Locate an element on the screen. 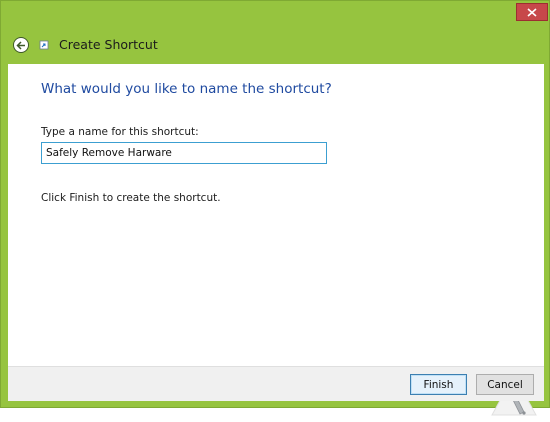 The image size is (550, 422). wizard-footer: Finish Cancel is located at coordinates (276, 383).